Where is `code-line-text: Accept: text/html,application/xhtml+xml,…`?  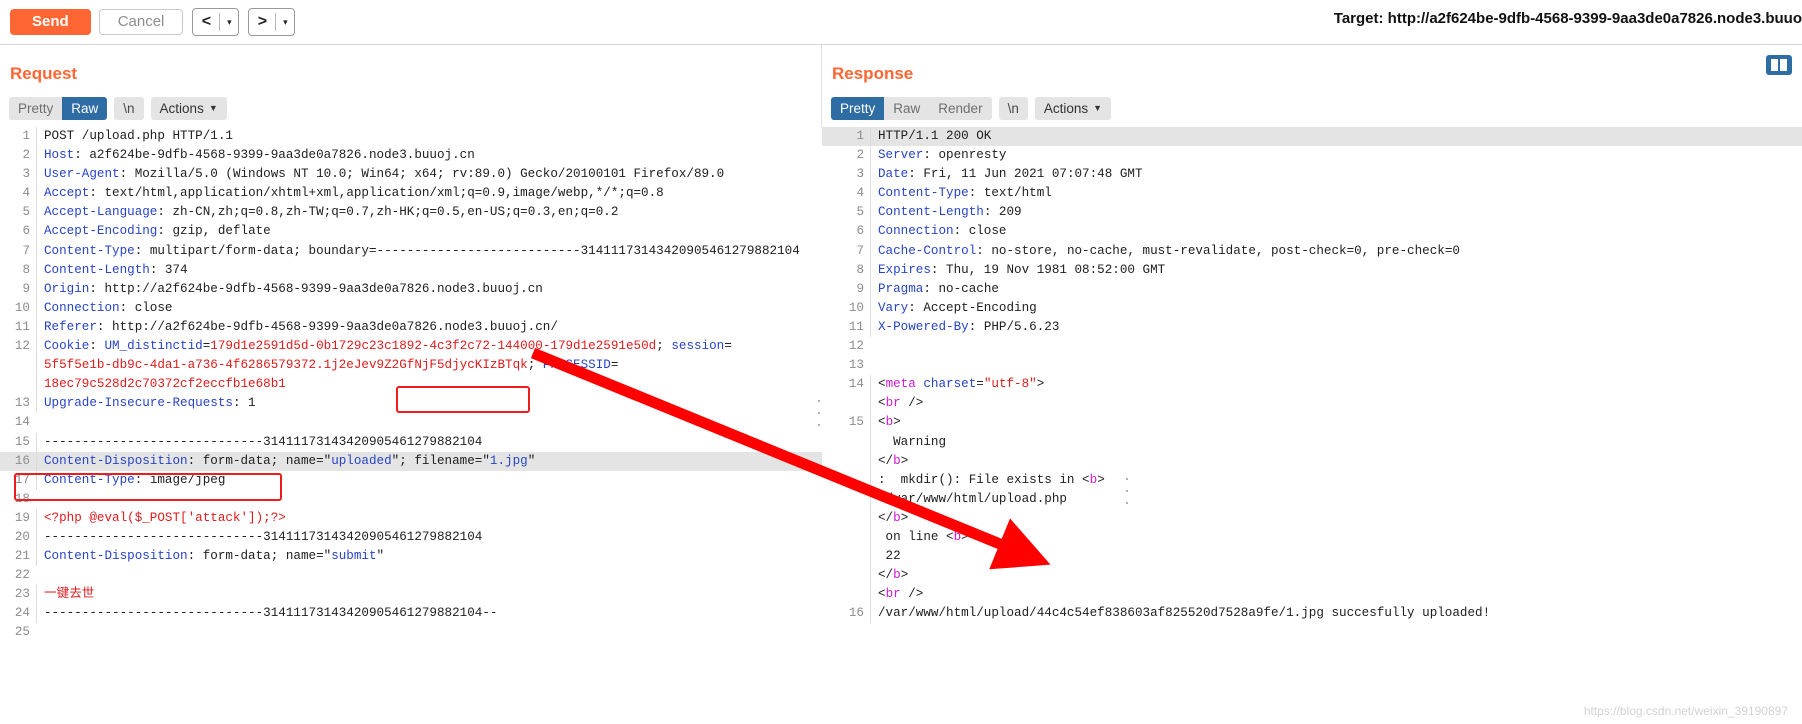
code-line-text: Accept: text/html,application/xhtml+xml,… is located at coordinates (429, 194).